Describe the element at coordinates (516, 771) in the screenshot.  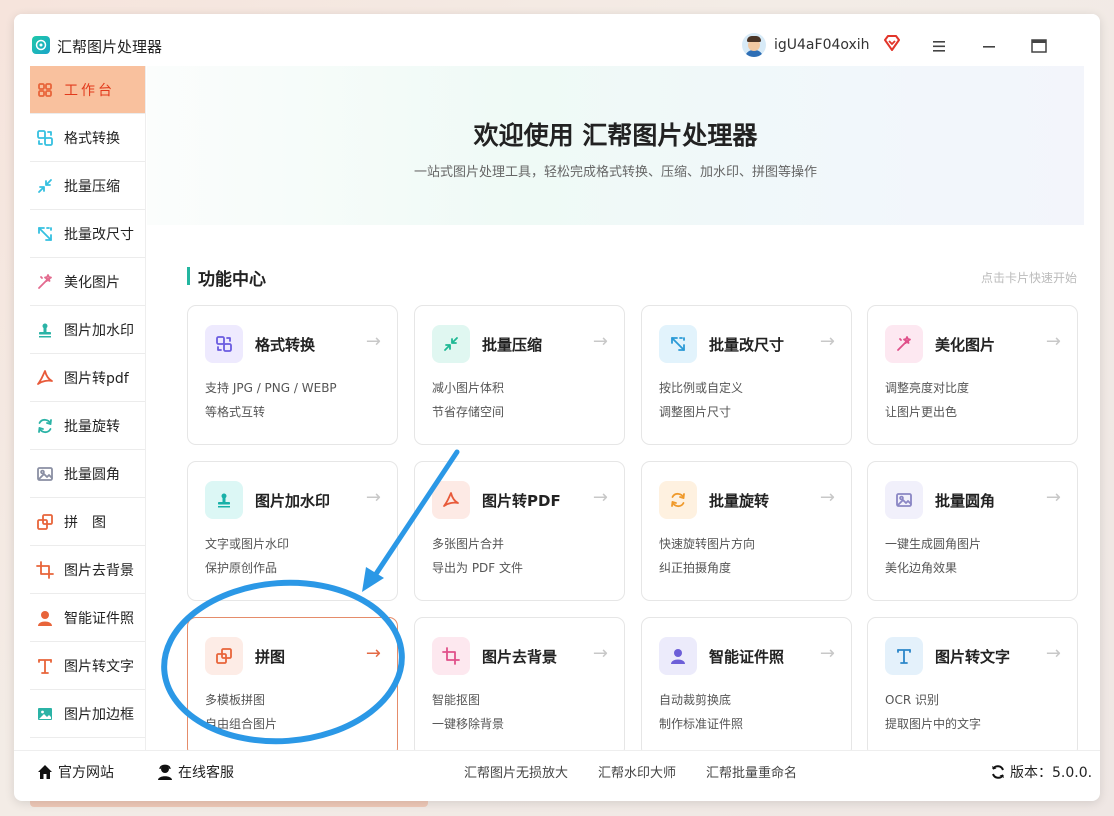
I see `footer-link-upscale: 汇帮图片无损放大` at that location.